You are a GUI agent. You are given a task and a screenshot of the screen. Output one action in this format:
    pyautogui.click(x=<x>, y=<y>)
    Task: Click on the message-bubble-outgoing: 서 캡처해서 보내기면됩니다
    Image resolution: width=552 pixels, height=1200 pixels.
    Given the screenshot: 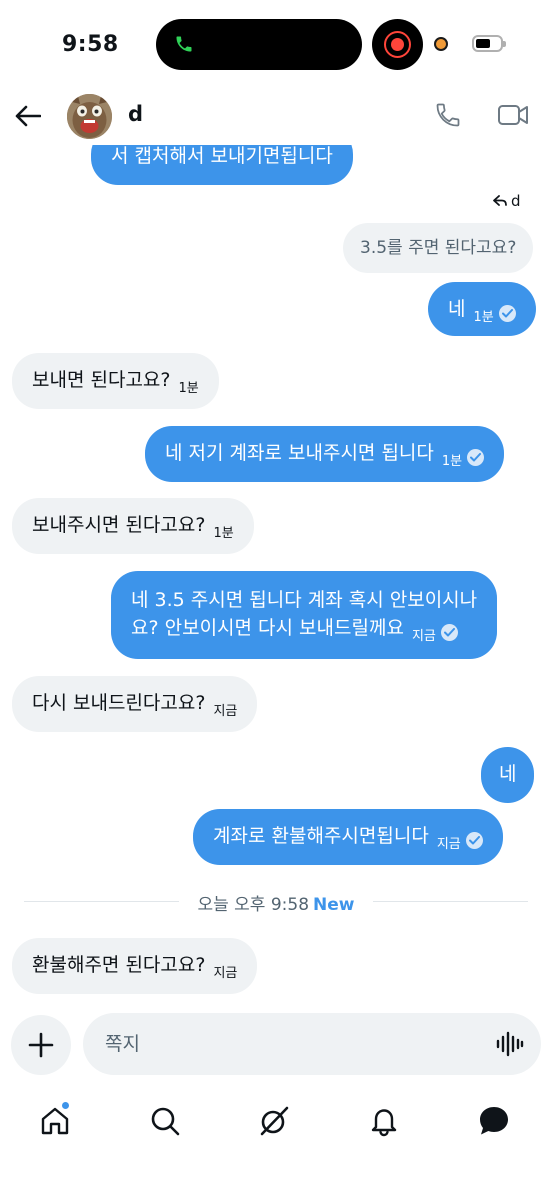 What is the action you would take?
    pyautogui.click(x=222, y=165)
    